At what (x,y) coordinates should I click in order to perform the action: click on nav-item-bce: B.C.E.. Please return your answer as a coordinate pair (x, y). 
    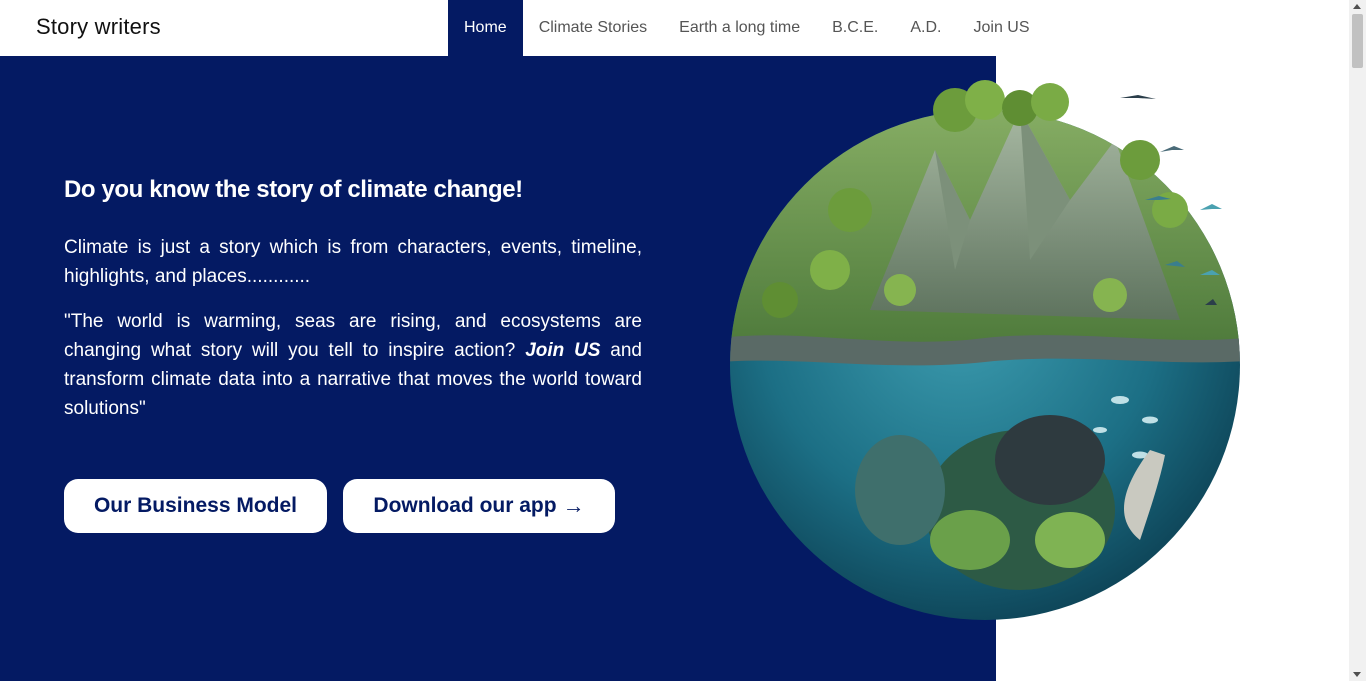
    Looking at the image, I should click on (855, 28).